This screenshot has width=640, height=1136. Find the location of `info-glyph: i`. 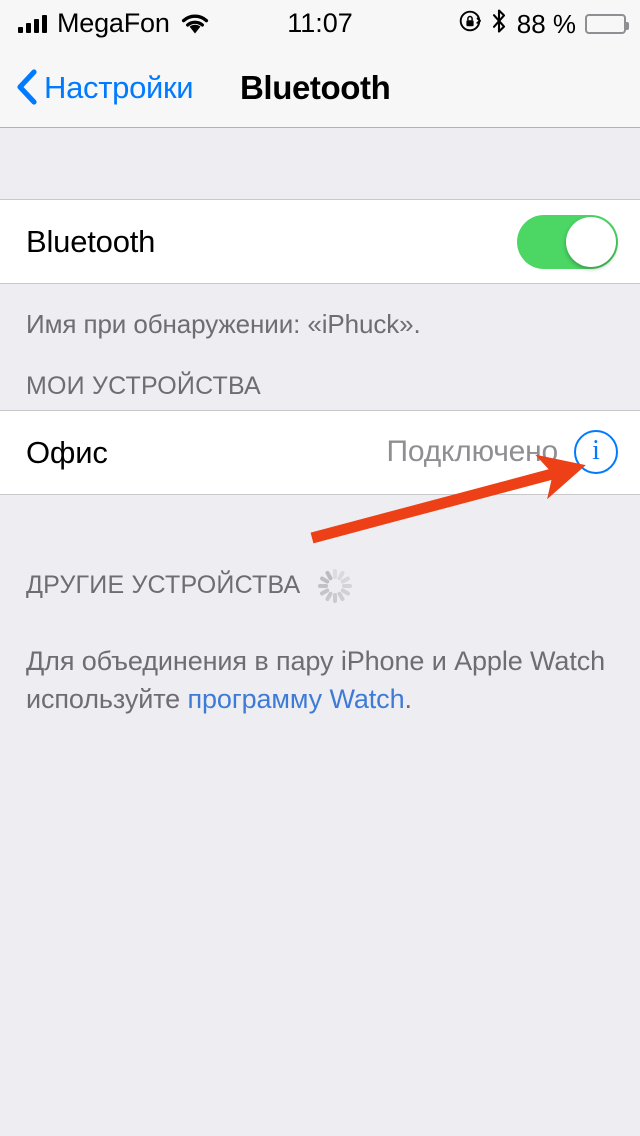

info-glyph: i is located at coordinates (596, 450).